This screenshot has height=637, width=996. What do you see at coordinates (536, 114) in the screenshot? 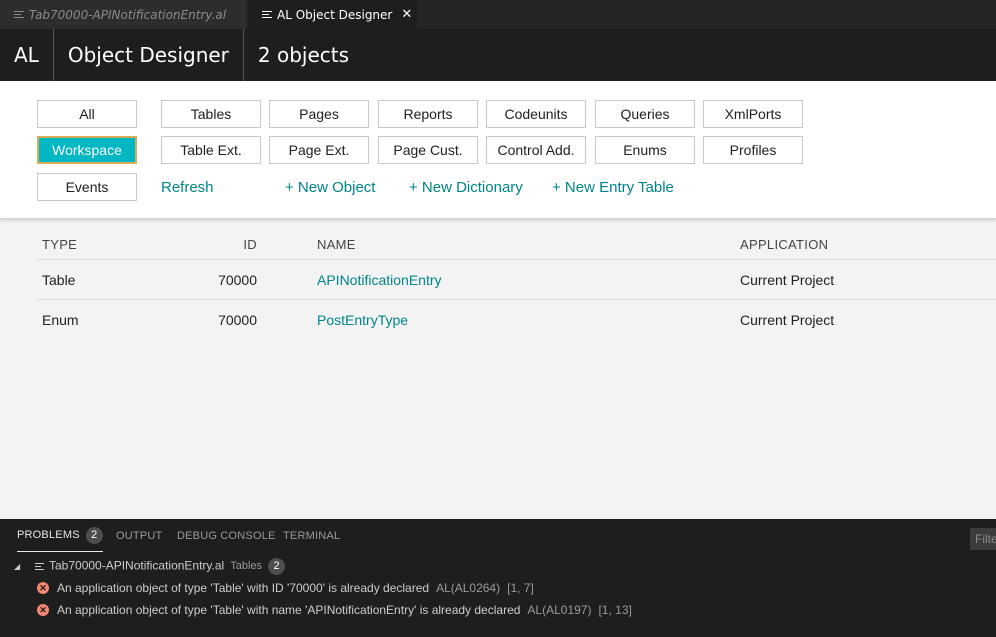
I see `filter-codeunits-button: Codeunits` at bounding box center [536, 114].